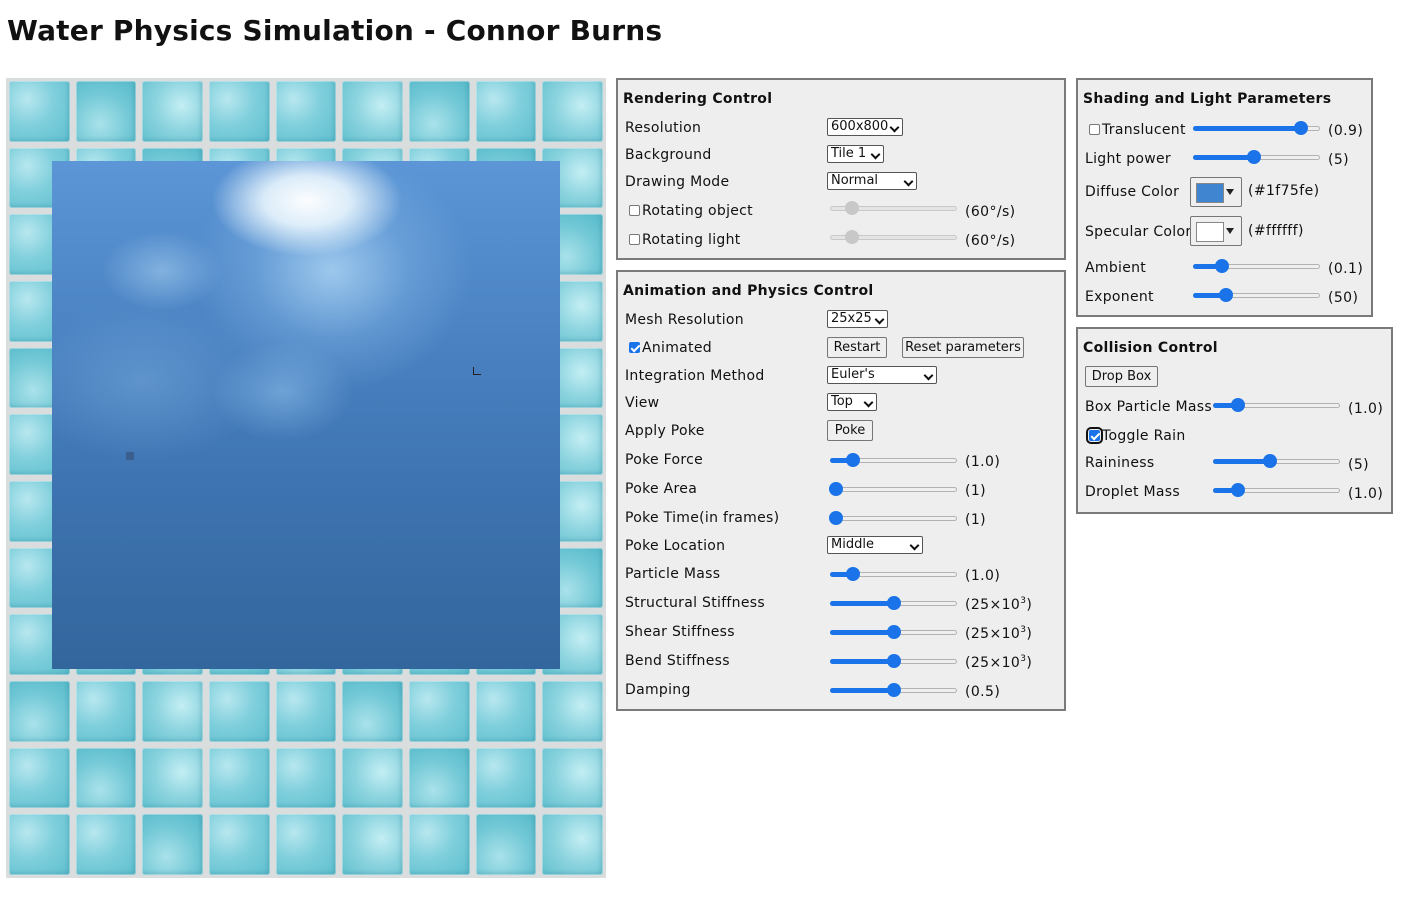 The image size is (1403, 910). What do you see at coordinates (1144, 436) in the screenshot?
I see `toggle-rain-label: Toggle Rain` at bounding box center [1144, 436].